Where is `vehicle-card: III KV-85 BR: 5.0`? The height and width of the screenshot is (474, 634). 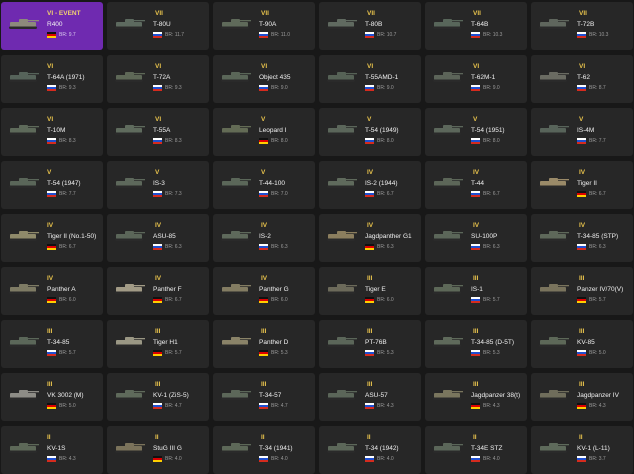
vehicle-card: III KV-85 BR: 5.0 is located at coordinates (582, 344).